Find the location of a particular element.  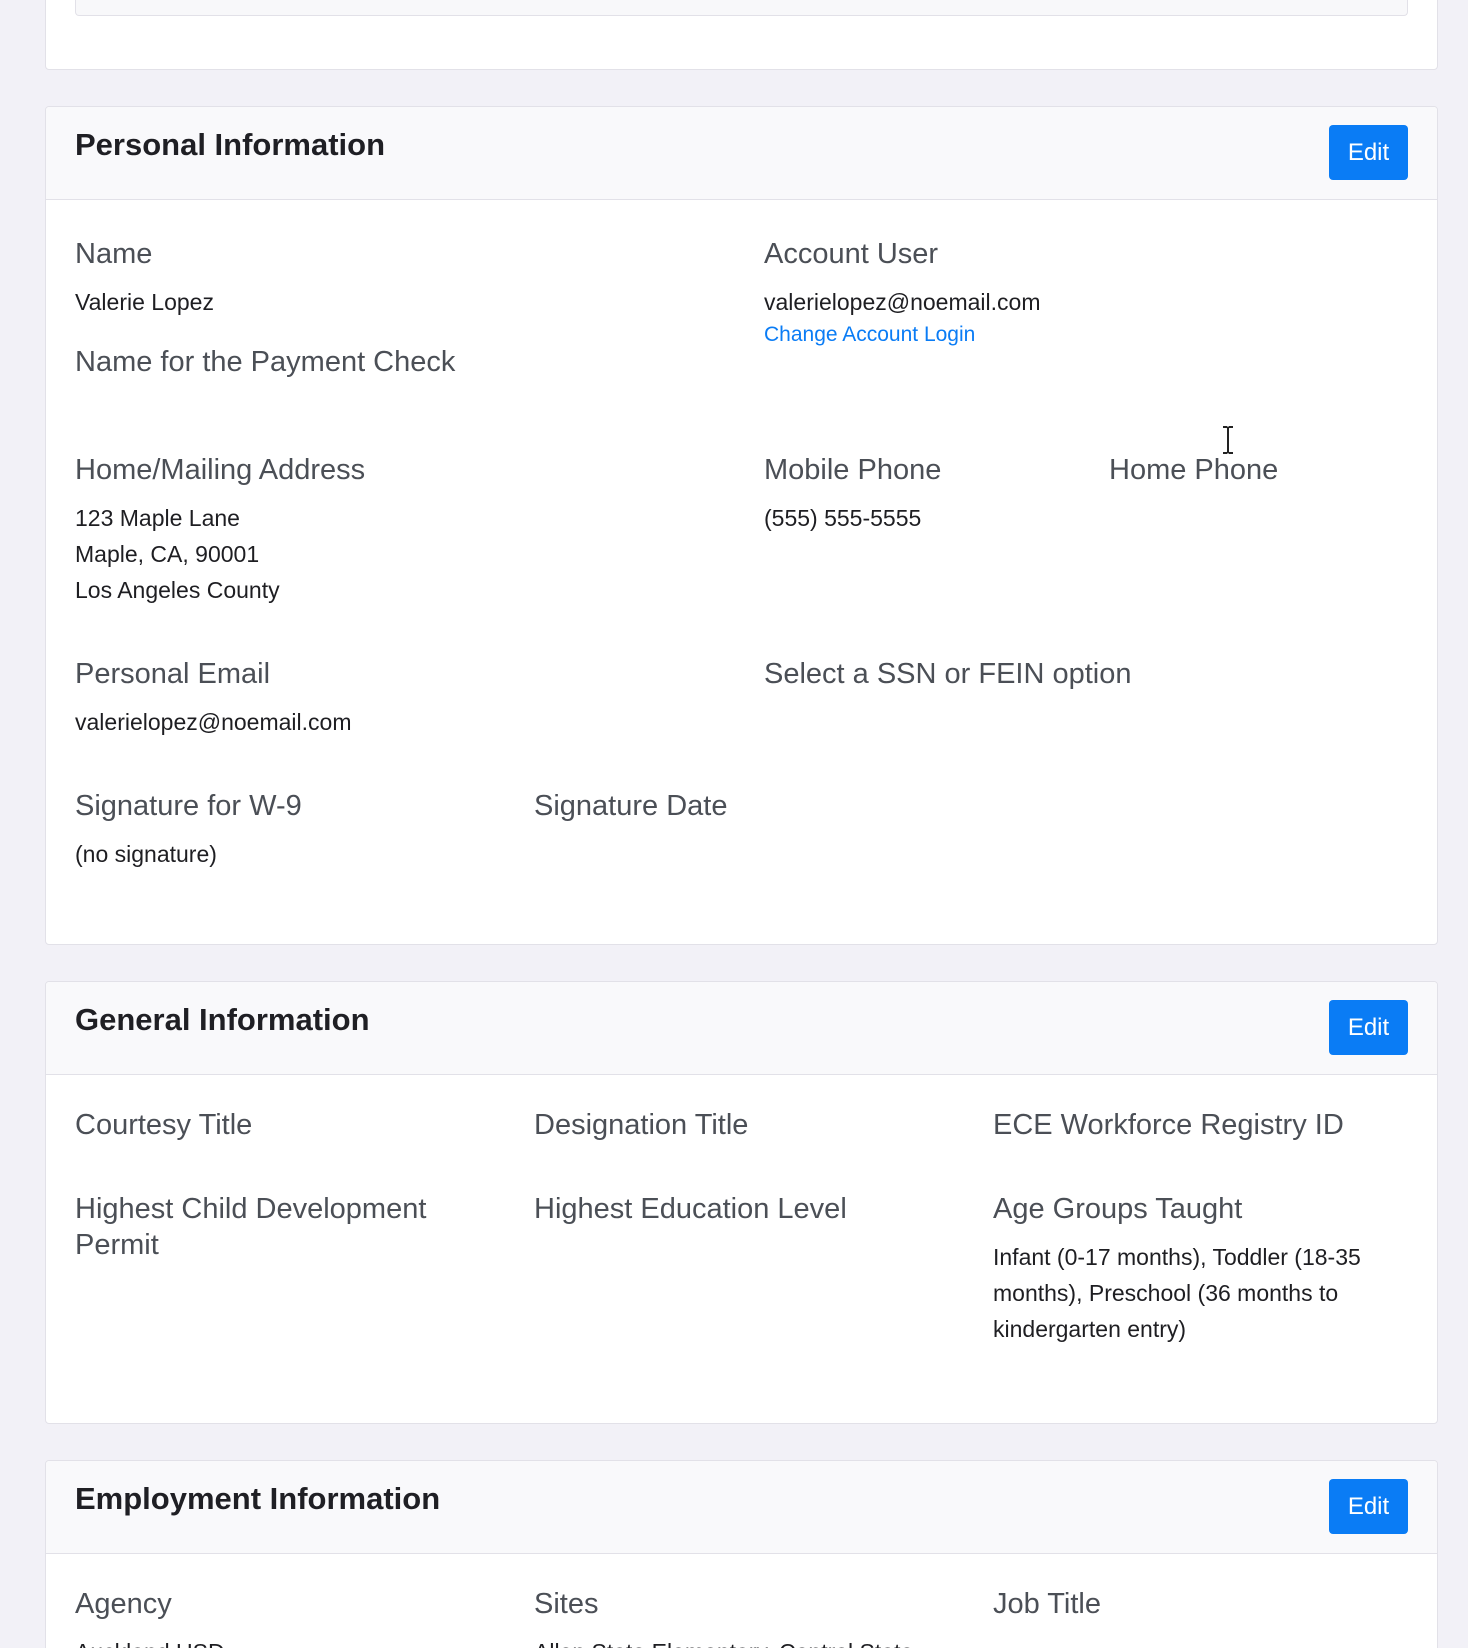

employment-information-header: Employment Information Edit is located at coordinates (741, 1507).